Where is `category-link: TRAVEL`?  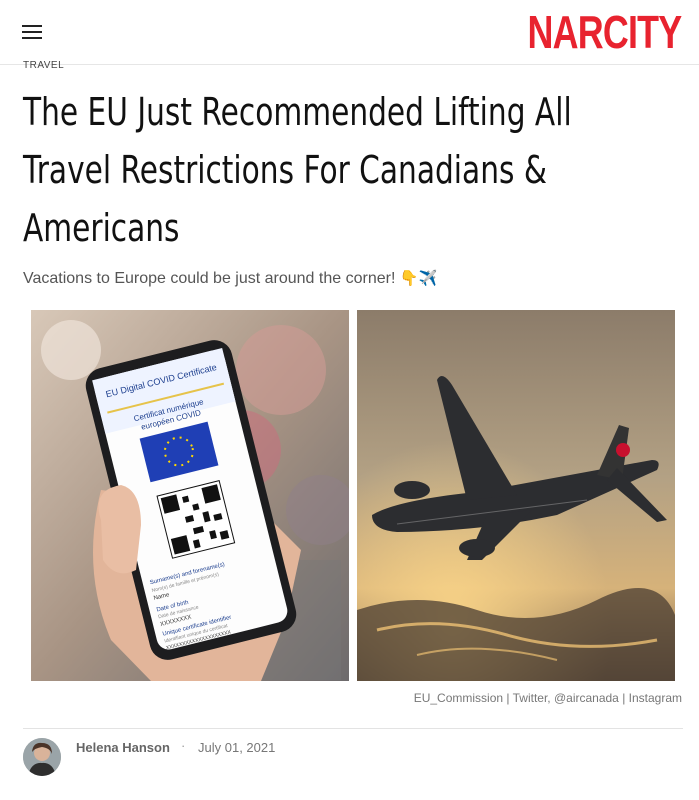 category-link: TRAVEL is located at coordinates (43, 65).